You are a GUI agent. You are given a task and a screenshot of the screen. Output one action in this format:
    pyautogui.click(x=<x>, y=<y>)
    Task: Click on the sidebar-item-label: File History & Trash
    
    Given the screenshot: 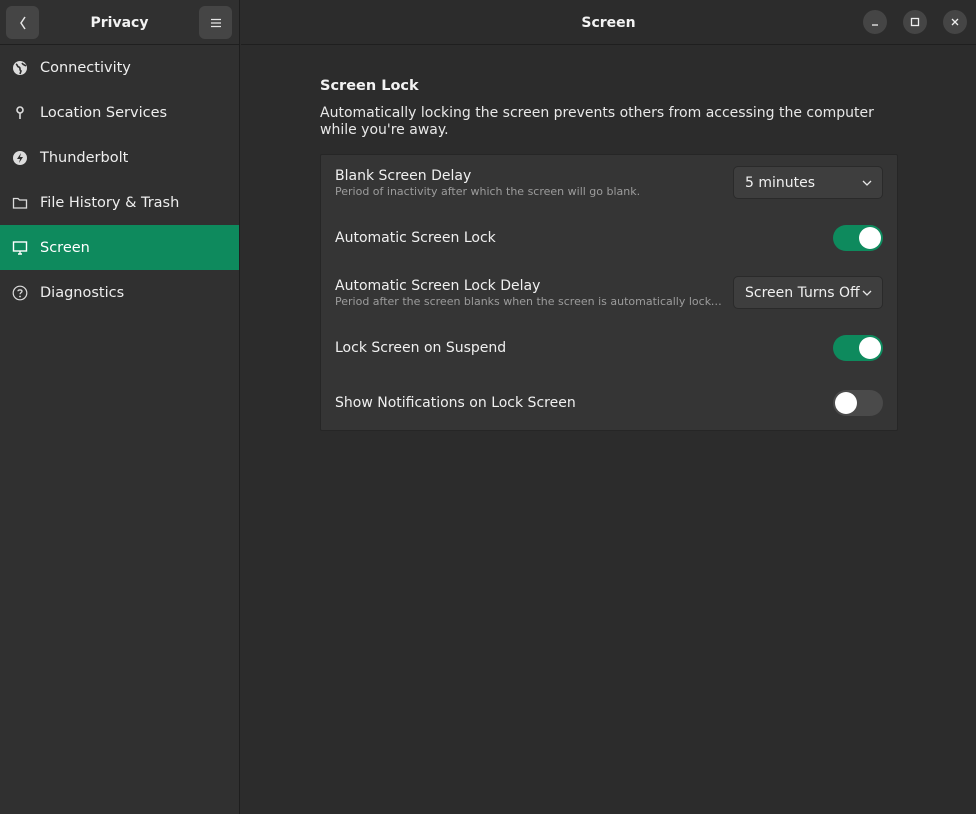 What is the action you would take?
    pyautogui.click(x=110, y=202)
    